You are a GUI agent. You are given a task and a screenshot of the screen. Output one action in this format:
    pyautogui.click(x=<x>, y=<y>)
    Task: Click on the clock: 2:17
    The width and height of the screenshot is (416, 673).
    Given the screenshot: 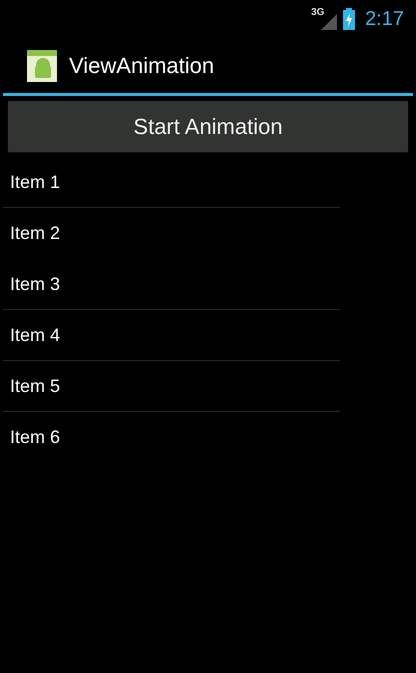 What is the action you would take?
    pyautogui.click(x=384, y=19)
    